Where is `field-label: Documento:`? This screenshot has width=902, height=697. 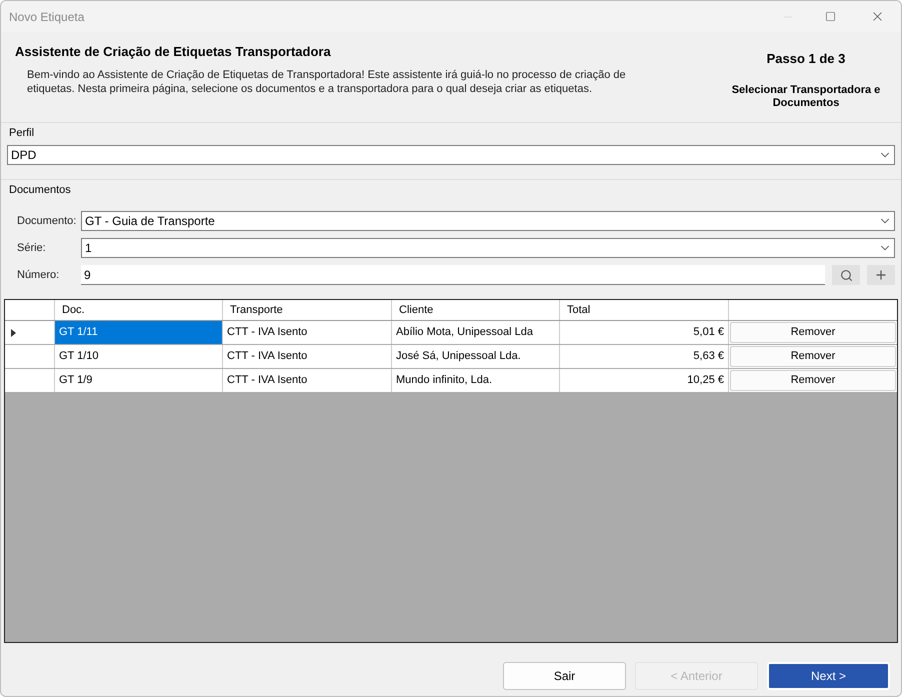 field-label: Documento: is located at coordinates (47, 221).